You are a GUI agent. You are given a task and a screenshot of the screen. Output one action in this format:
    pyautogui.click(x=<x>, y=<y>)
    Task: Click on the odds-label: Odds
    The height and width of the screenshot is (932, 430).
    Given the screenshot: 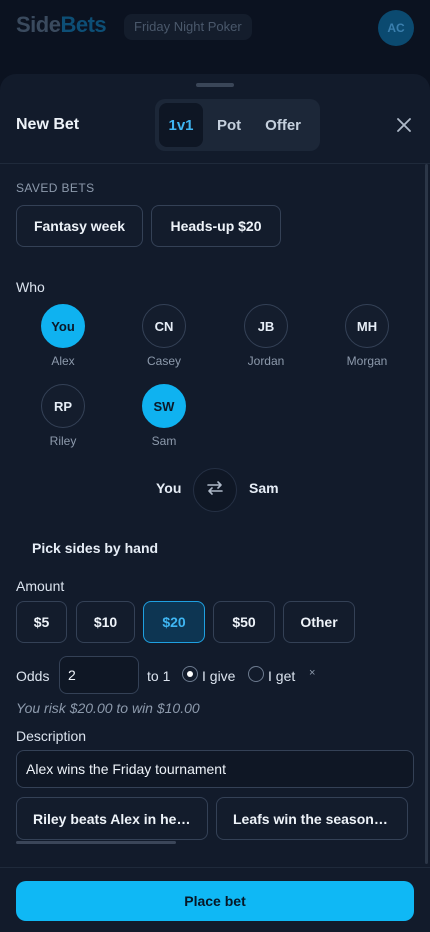 What is the action you would take?
    pyautogui.click(x=33, y=676)
    